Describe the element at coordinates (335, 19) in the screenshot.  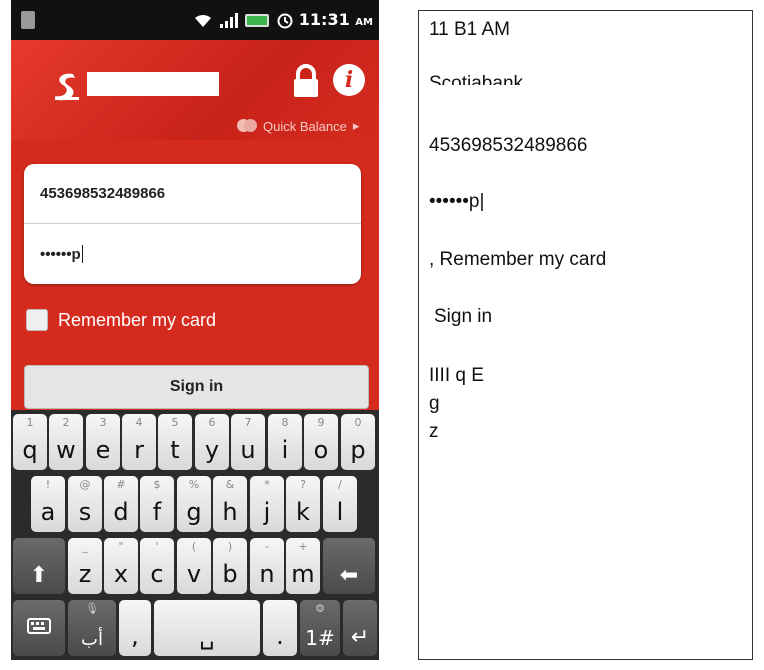
I see `status-time: 11:31 AM` at that location.